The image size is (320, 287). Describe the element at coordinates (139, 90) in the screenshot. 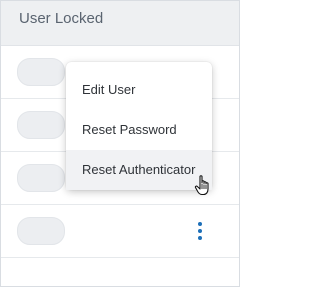

I see `menu-item-edit-user: Edit User` at that location.